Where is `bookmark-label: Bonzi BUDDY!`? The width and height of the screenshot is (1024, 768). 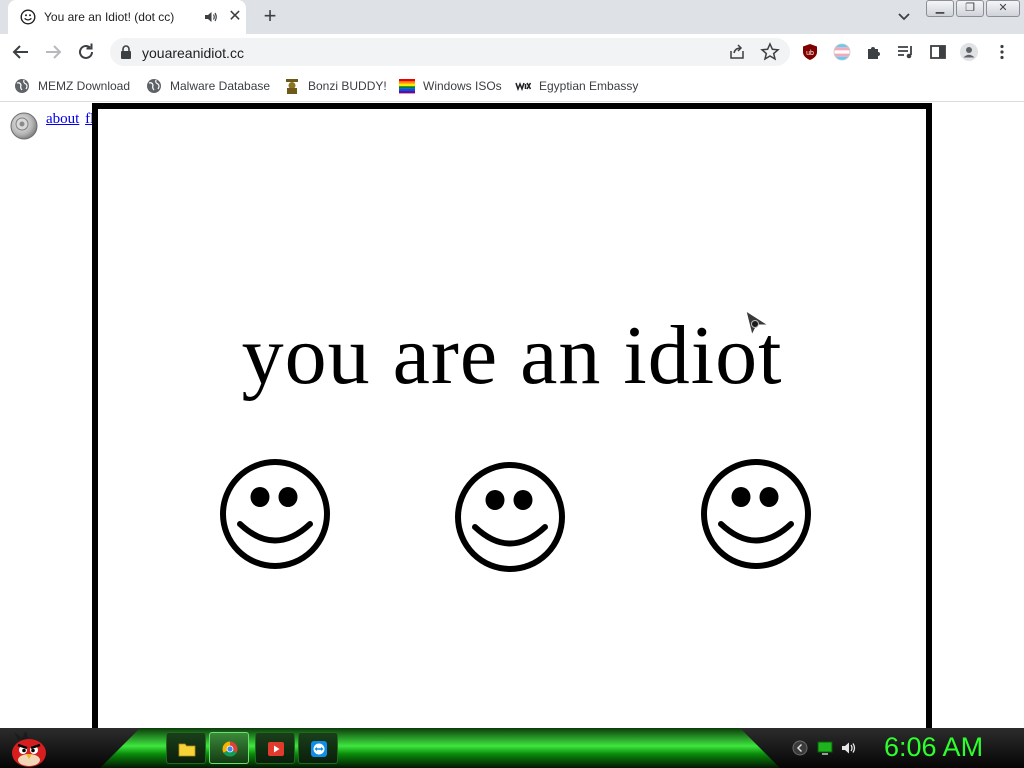
bookmark-label: Bonzi BUDDY! is located at coordinates (347, 86).